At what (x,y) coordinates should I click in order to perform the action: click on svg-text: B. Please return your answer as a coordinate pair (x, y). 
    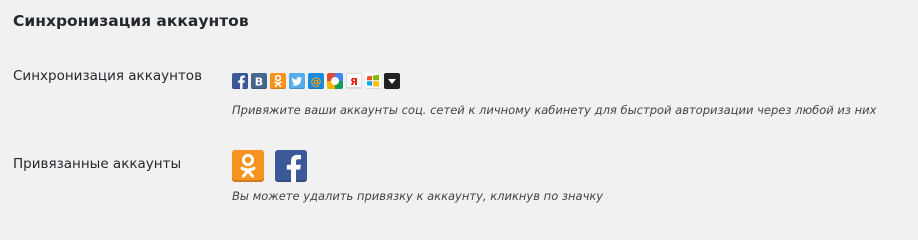
    Looking at the image, I should click on (259, 82).